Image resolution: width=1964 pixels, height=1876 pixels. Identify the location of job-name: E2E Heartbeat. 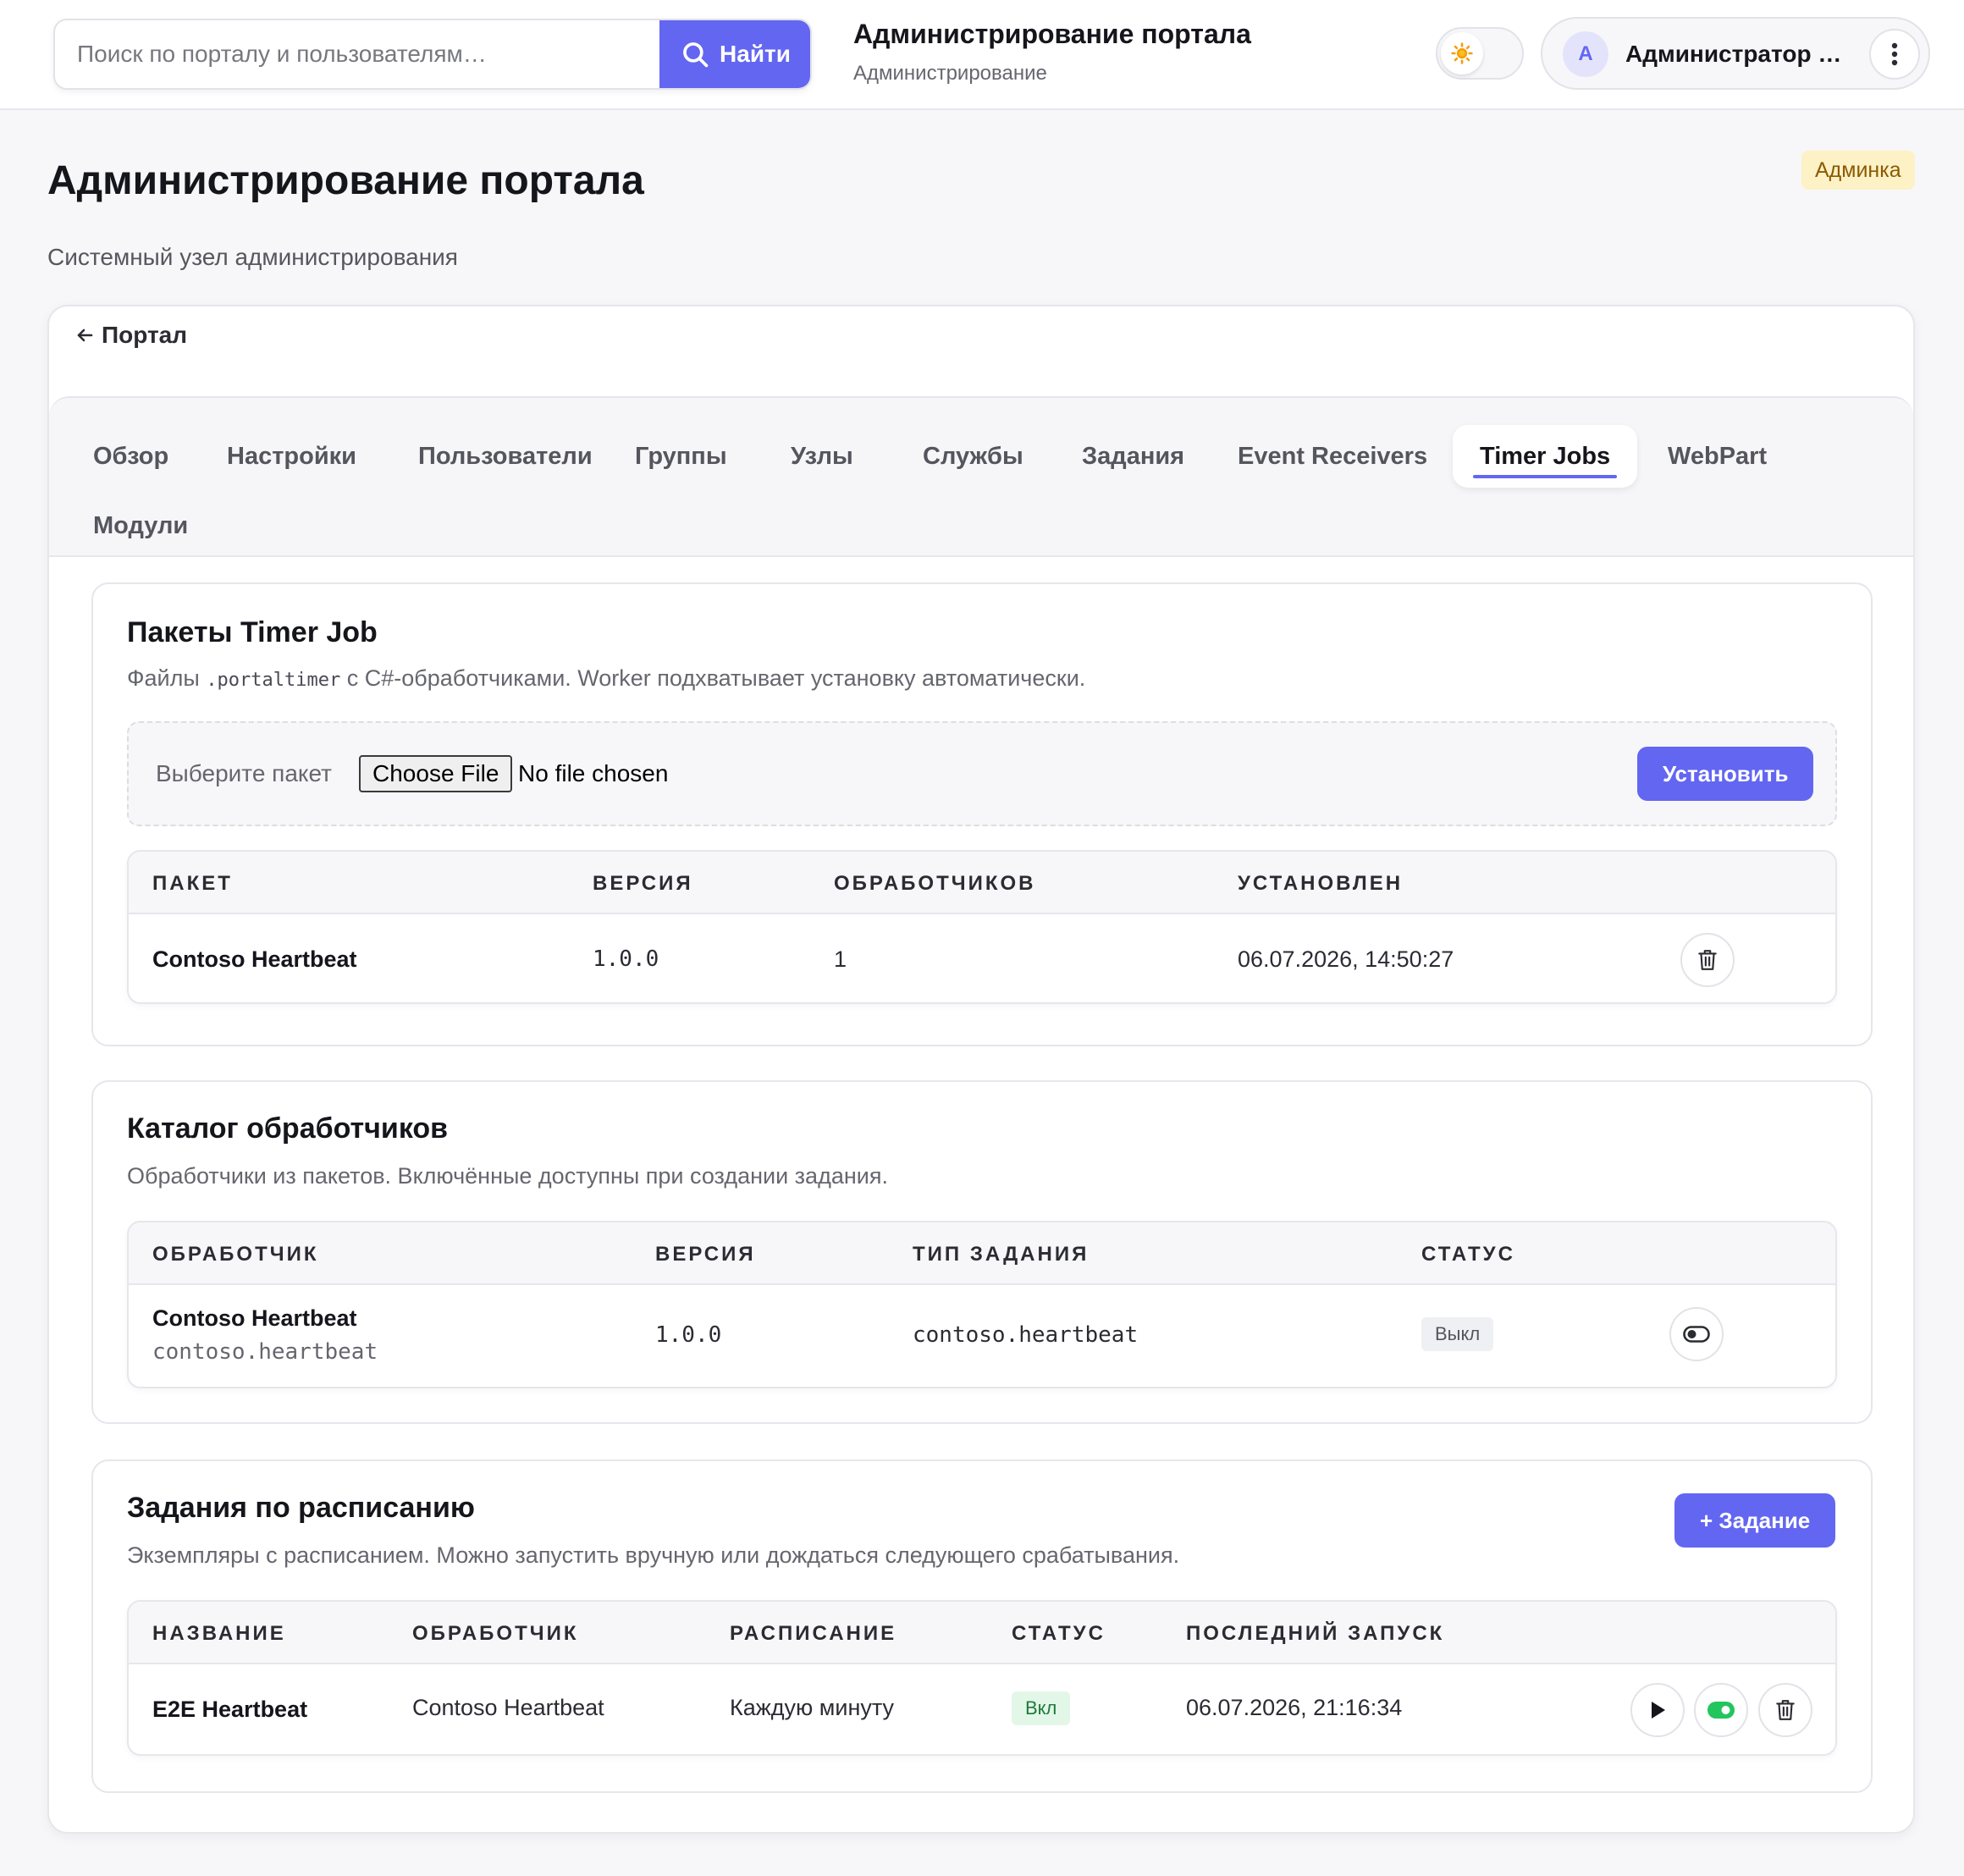
(230, 1709).